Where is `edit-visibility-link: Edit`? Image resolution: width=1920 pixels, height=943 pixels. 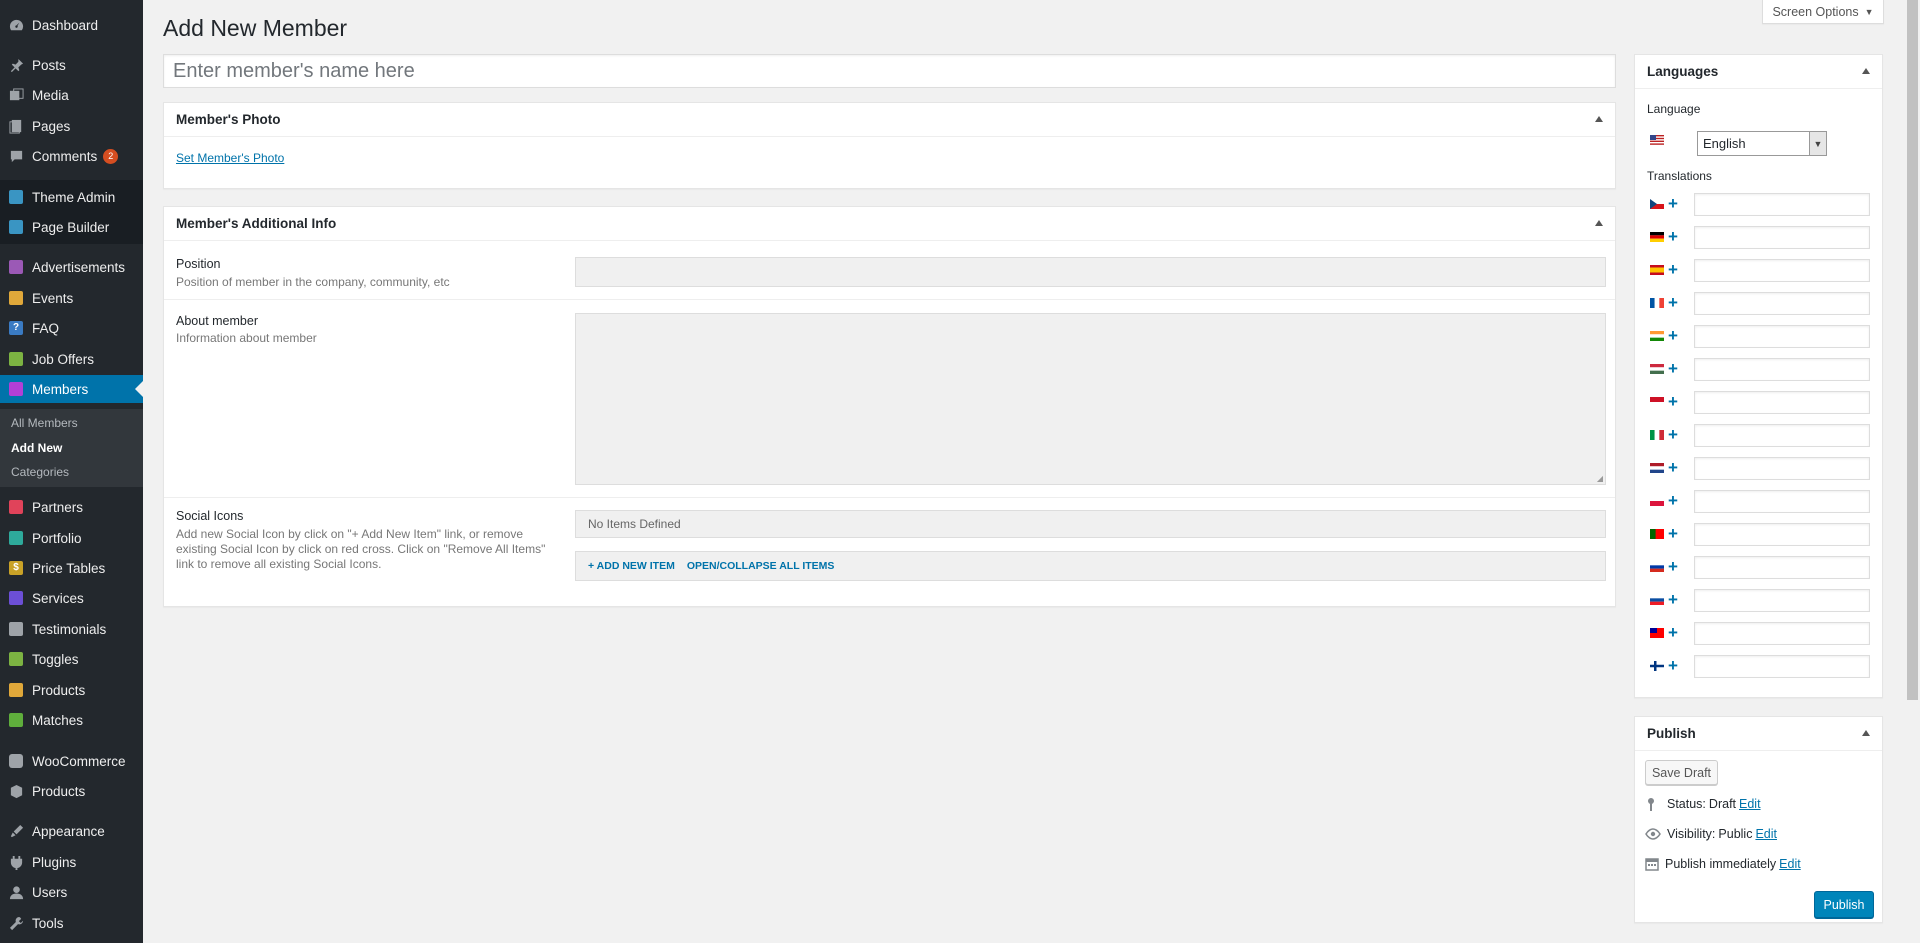
edit-visibility-link: Edit is located at coordinates (1766, 834).